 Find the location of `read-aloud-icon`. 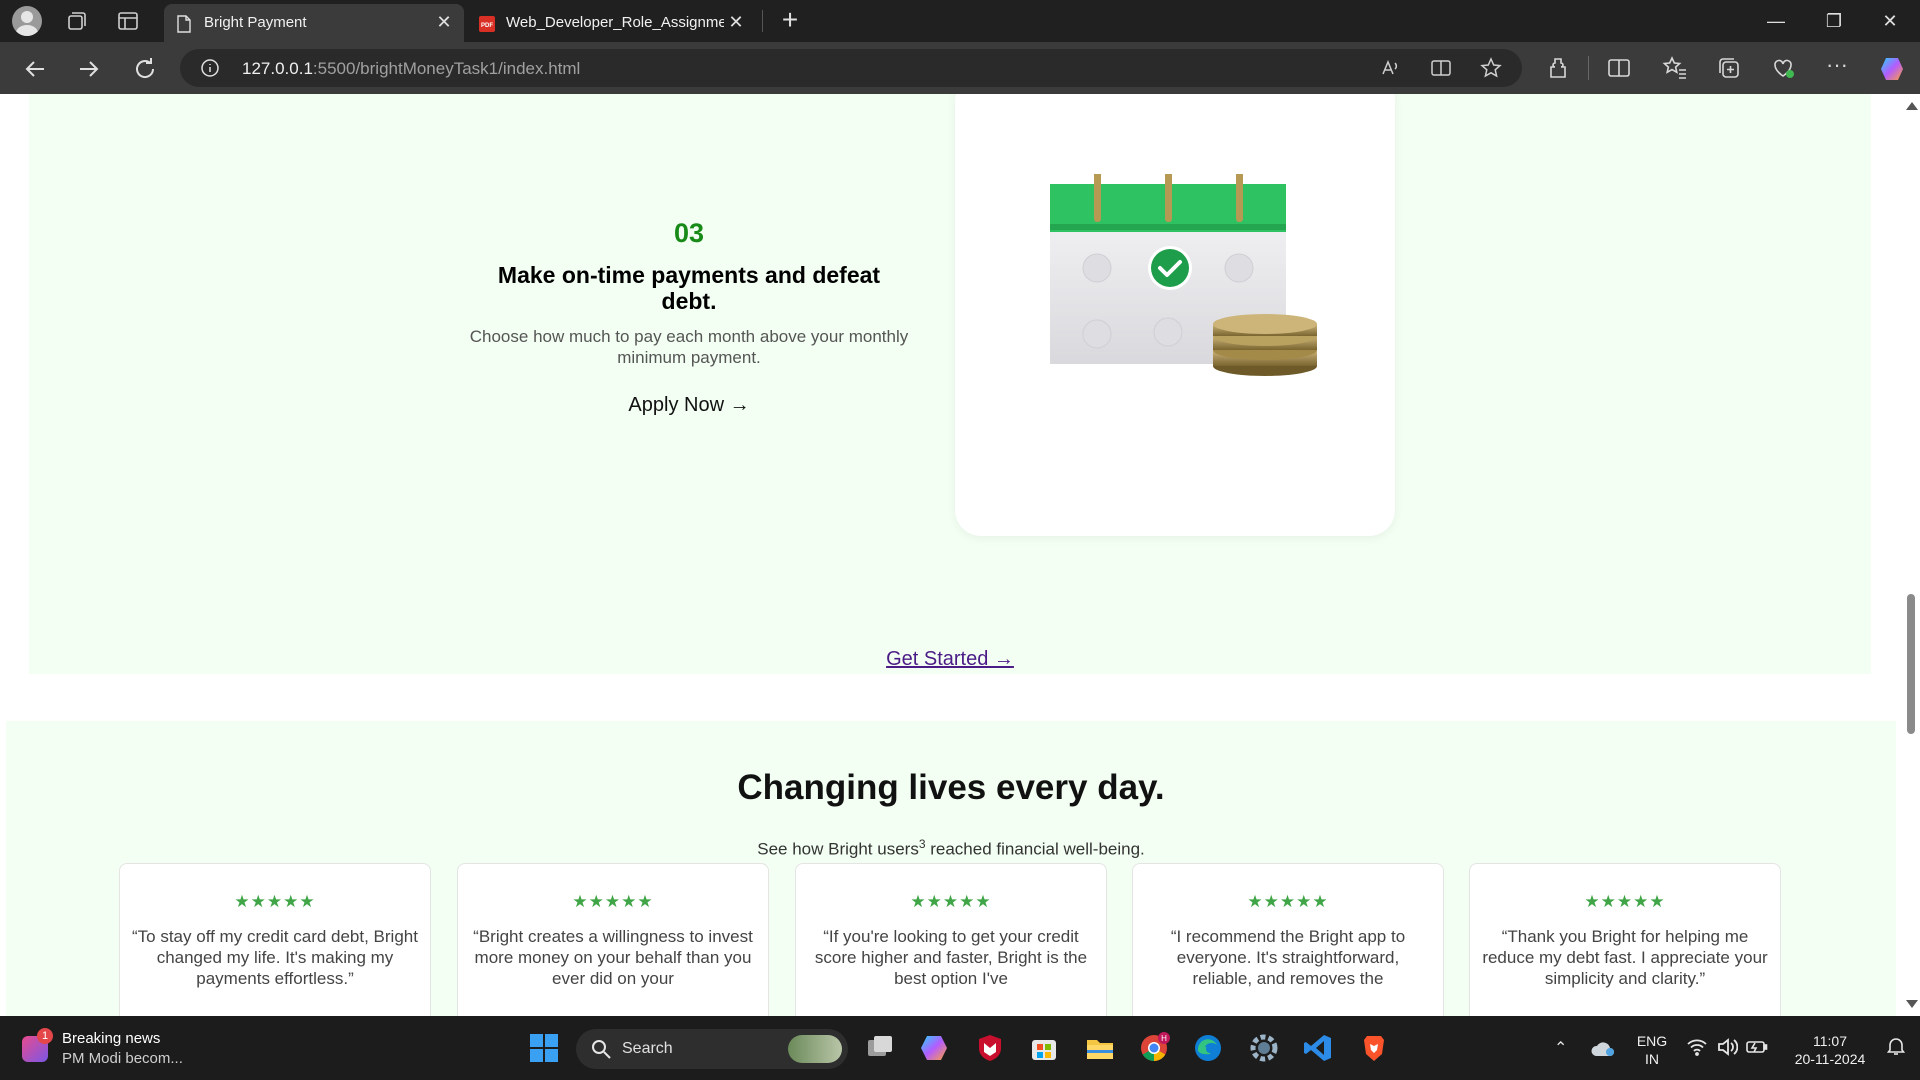

read-aloud-icon is located at coordinates (1391, 68).